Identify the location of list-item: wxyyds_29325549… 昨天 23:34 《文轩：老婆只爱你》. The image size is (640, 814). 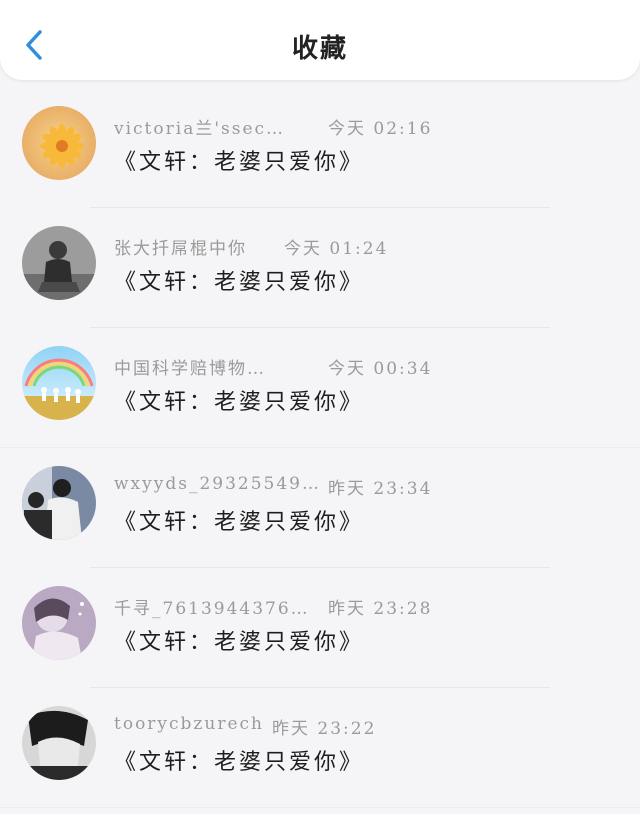
(320, 510).